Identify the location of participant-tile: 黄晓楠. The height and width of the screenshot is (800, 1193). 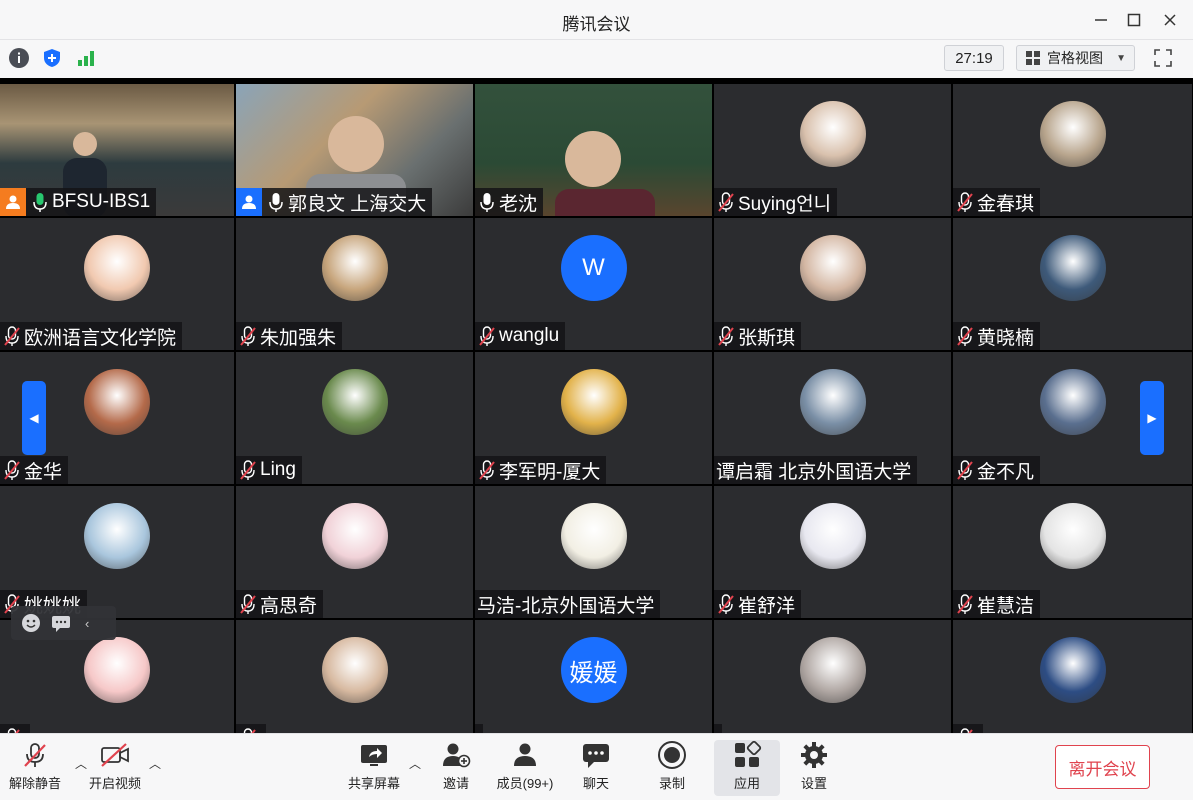
(1072, 284).